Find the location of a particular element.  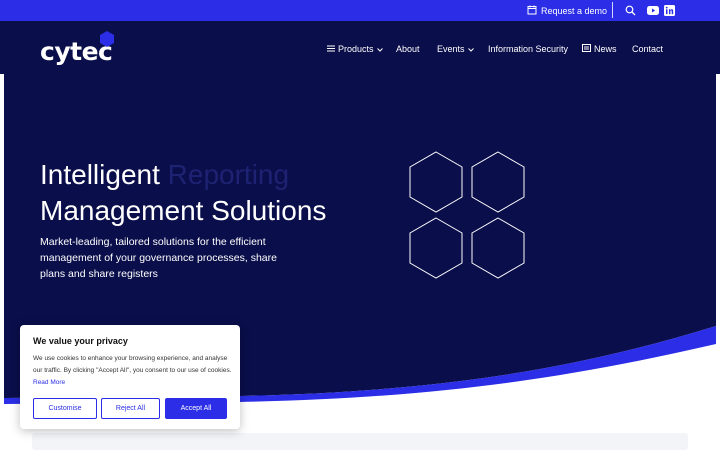

calendar-icon is located at coordinates (532, 11).